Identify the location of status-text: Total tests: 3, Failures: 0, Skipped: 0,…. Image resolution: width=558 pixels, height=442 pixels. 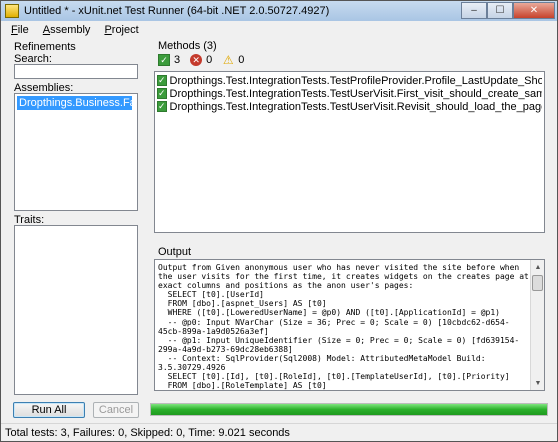
(147, 432).